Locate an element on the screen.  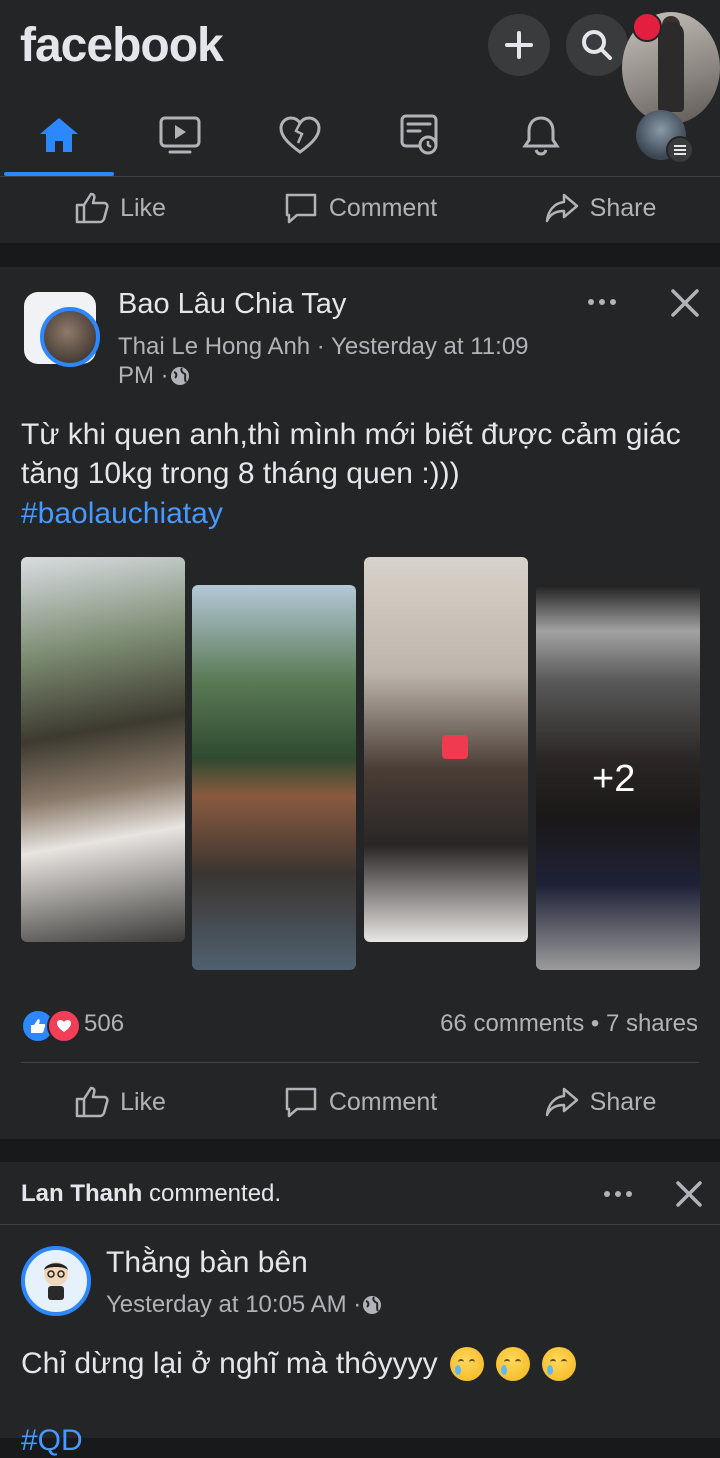
tab-bar is located at coordinates (360, 136).